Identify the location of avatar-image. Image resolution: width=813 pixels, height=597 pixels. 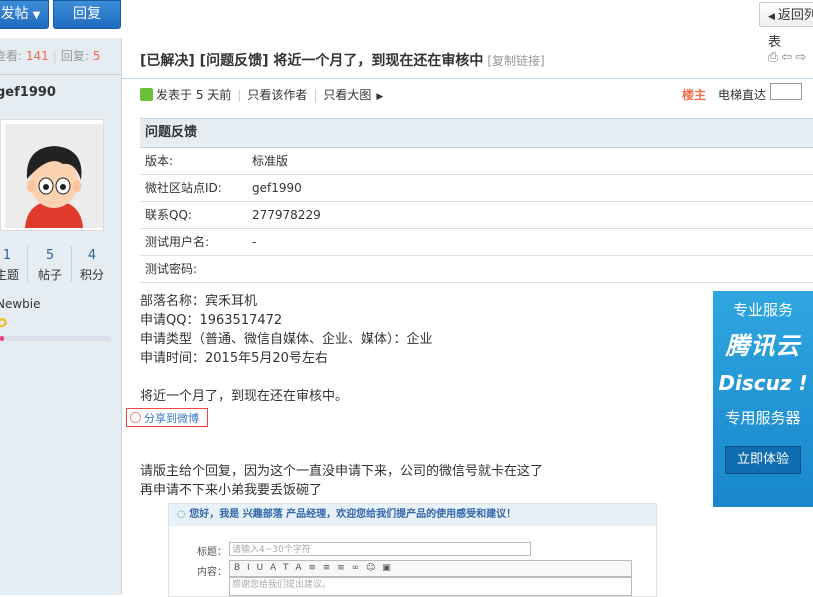
(54, 176).